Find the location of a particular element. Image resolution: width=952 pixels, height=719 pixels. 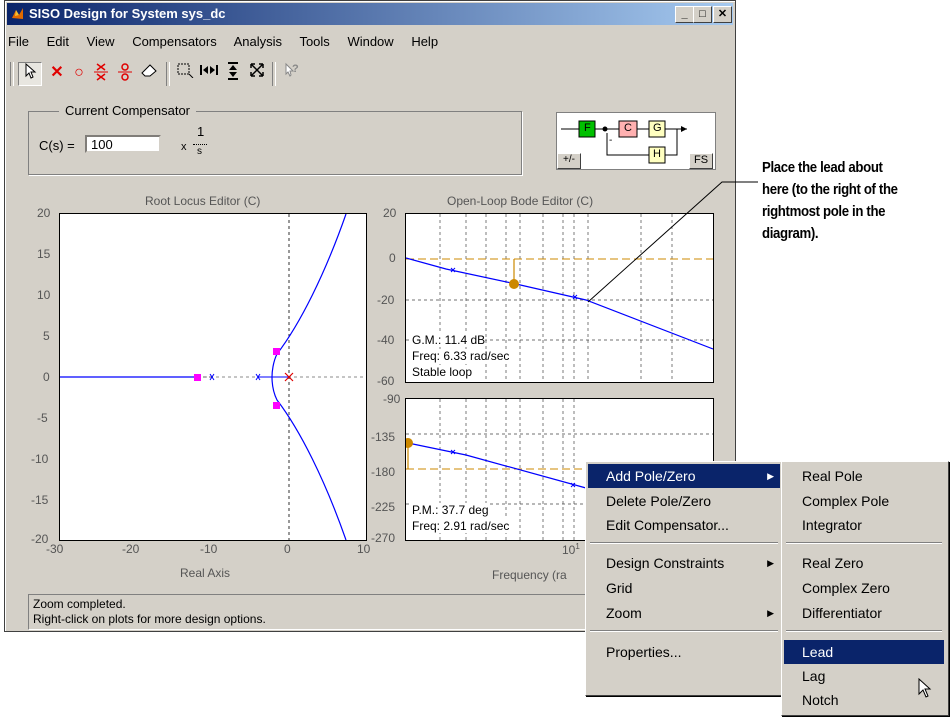

current-compensator-label: Current Compensator is located at coordinates (127, 110).